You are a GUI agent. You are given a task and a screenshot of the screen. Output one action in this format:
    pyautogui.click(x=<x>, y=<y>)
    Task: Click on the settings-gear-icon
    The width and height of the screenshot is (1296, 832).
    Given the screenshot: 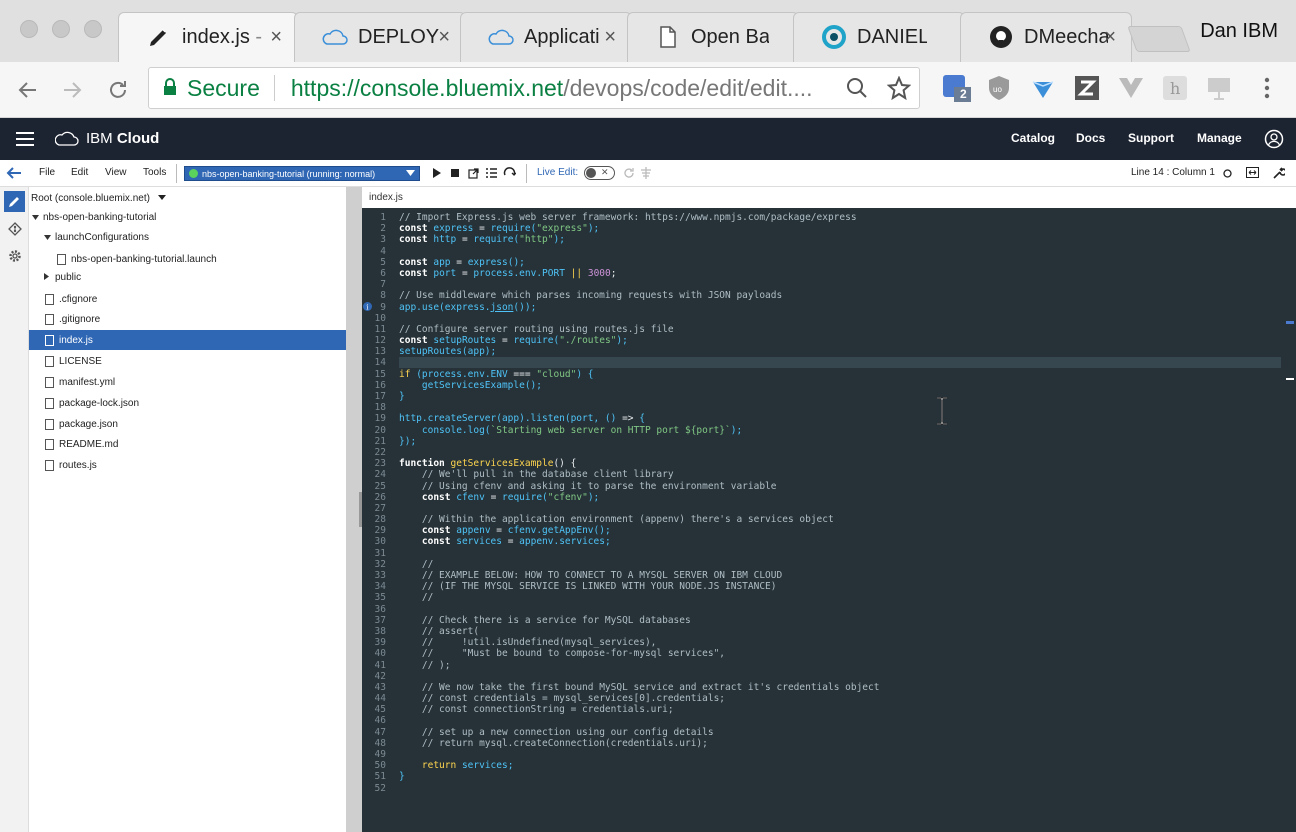 What is the action you would take?
    pyautogui.click(x=14, y=255)
    